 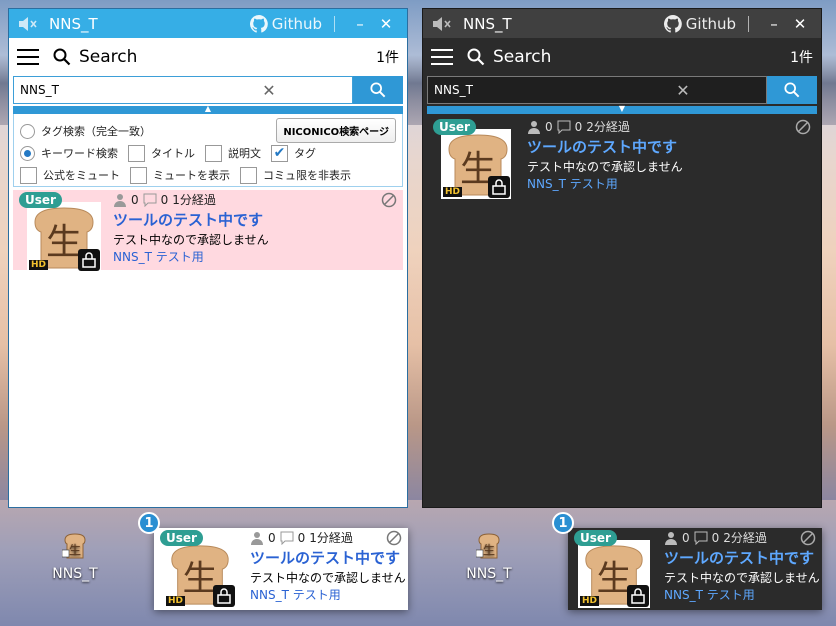 I want to click on title-bar: NNS_T Github – ✕, so click(x=208, y=23).